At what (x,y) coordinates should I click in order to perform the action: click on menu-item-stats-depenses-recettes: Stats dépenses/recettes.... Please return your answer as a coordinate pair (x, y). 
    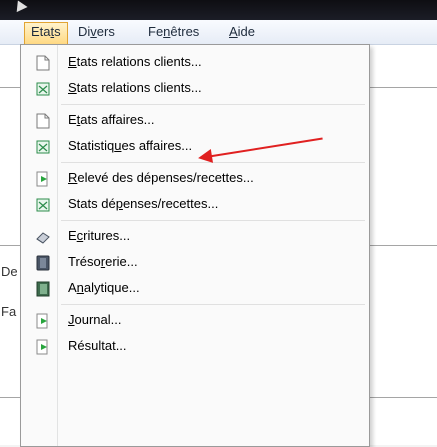
    Looking at the image, I should click on (194, 204).